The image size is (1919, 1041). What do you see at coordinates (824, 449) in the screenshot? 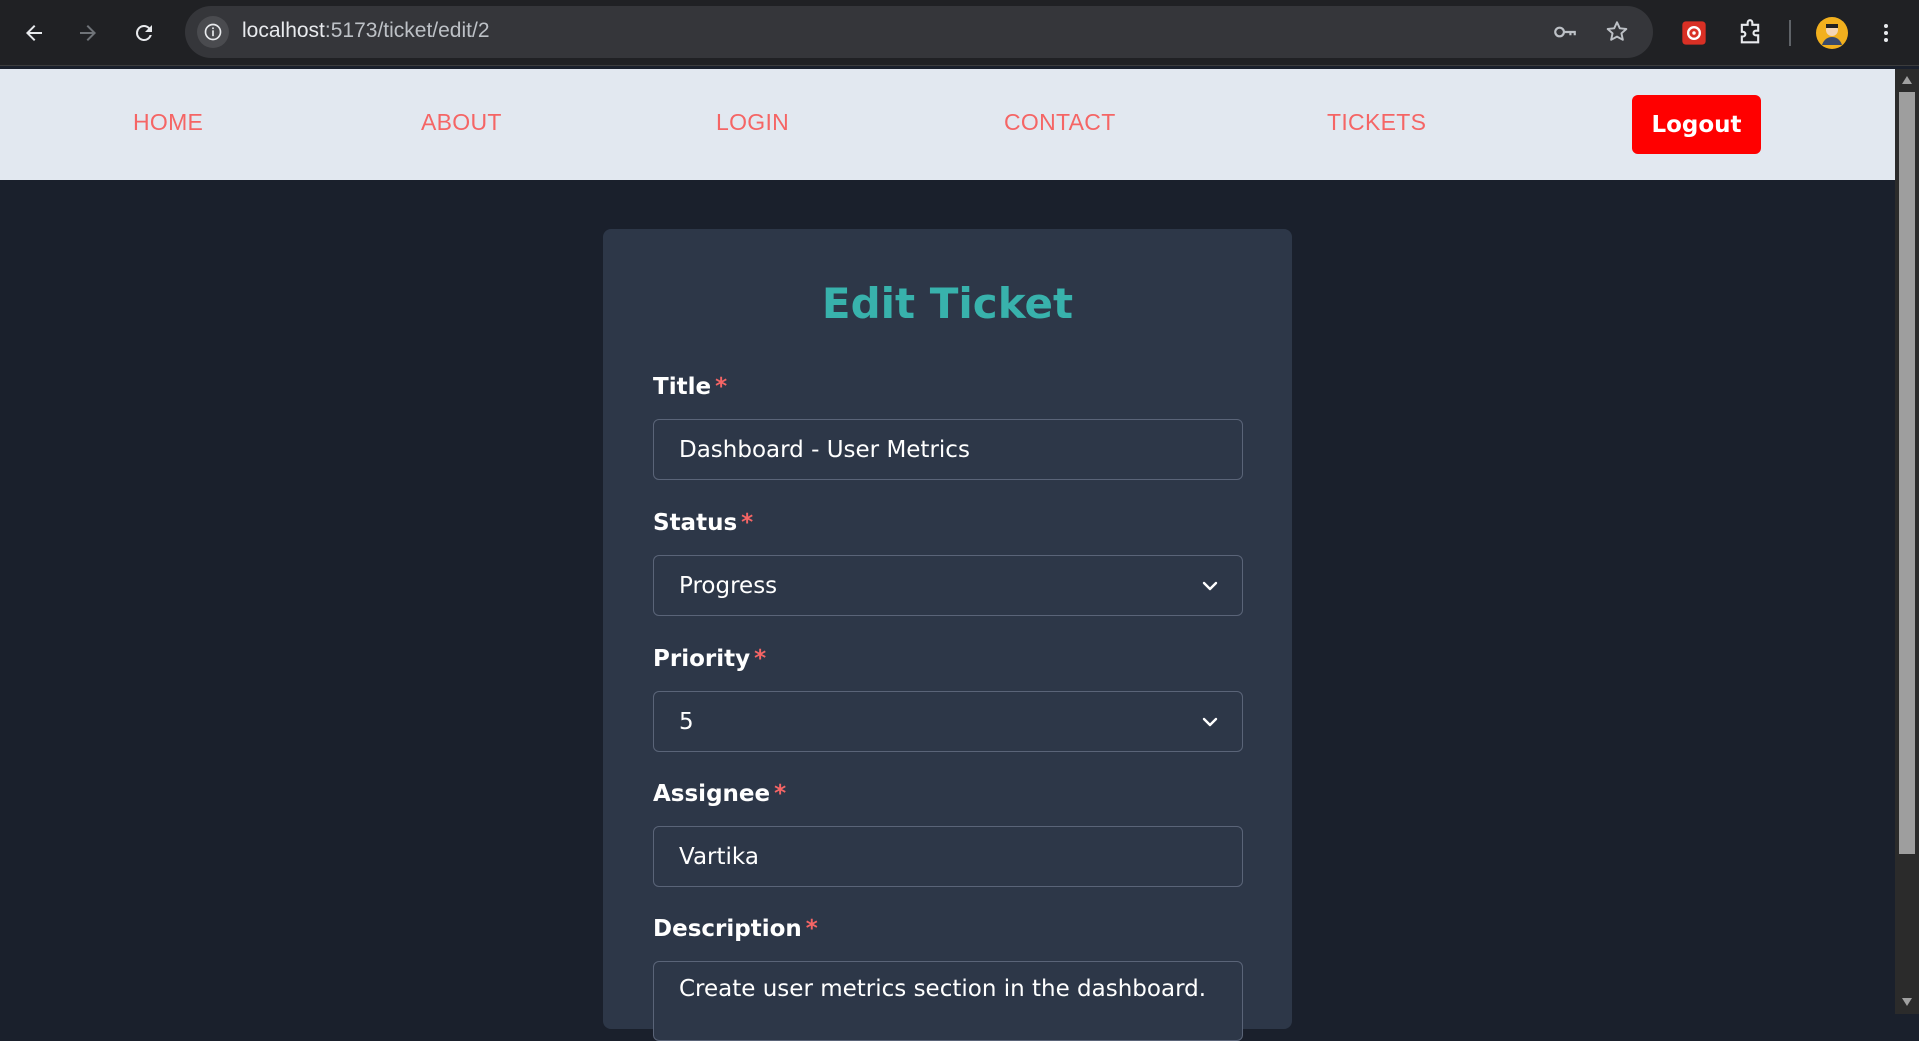
I see `title-input-value: Dashboard - User Metrics` at bounding box center [824, 449].